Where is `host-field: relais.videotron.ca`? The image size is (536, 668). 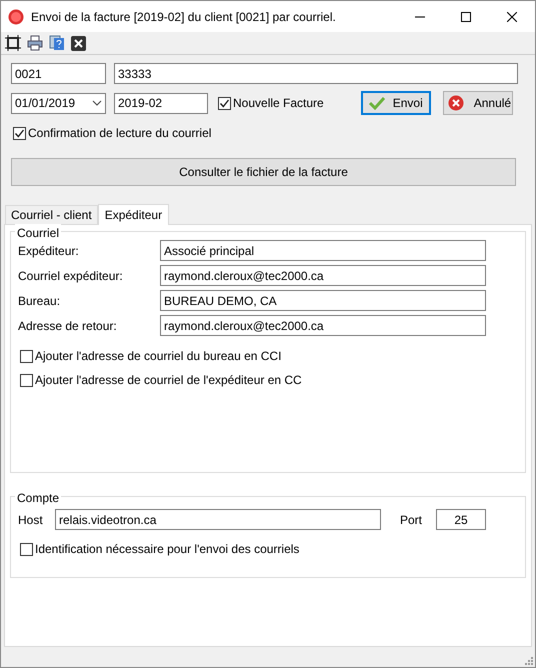 host-field: relais.videotron.ca is located at coordinates (218, 519).